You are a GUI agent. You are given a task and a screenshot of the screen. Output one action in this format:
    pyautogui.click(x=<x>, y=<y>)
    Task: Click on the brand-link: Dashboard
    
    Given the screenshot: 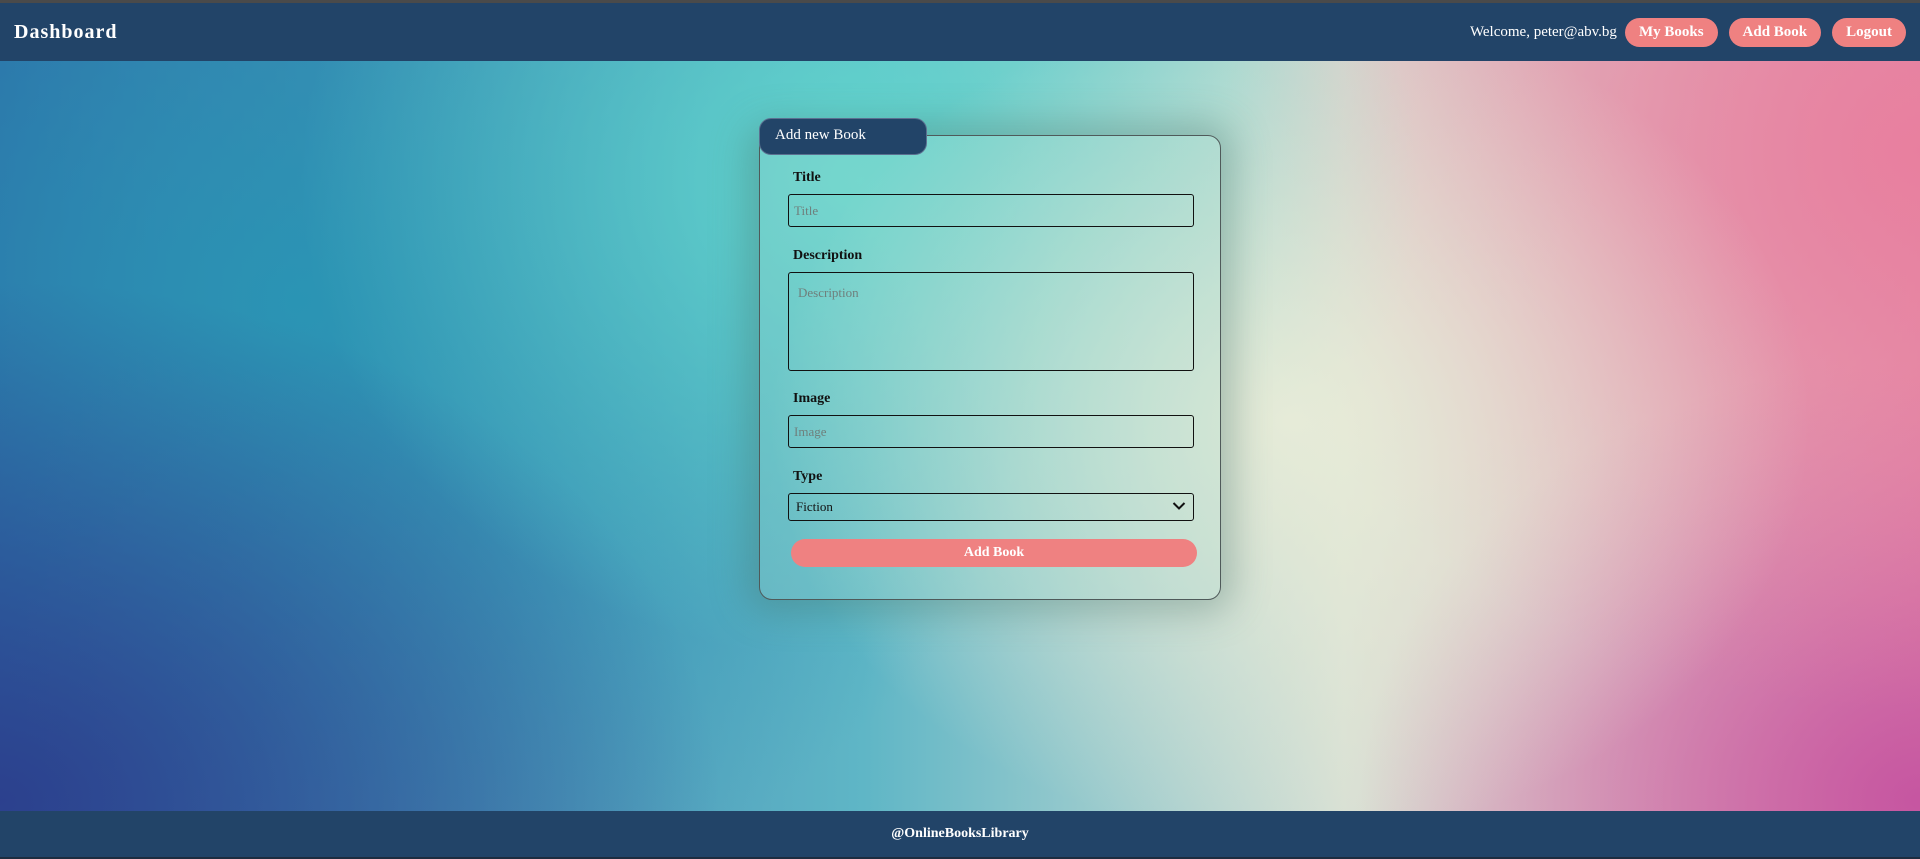 What is the action you would take?
    pyautogui.click(x=65, y=32)
    